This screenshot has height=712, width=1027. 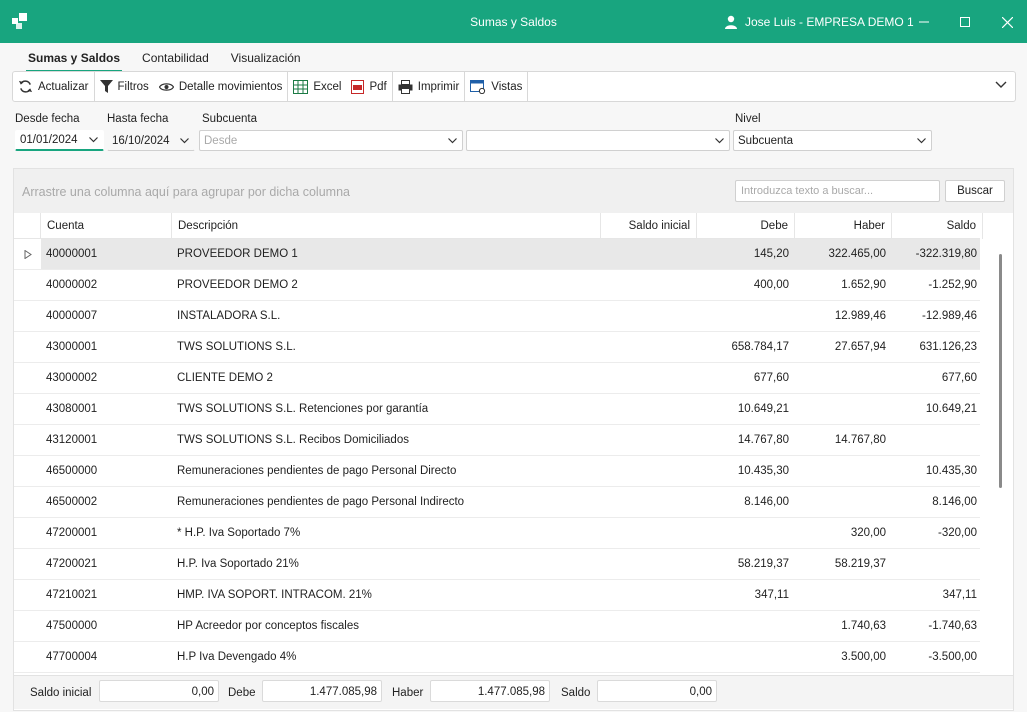 What do you see at coordinates (266, 61) in the screenshot?
I see `tab-visualizacion: Visualización` at bounding box center [266, 61].